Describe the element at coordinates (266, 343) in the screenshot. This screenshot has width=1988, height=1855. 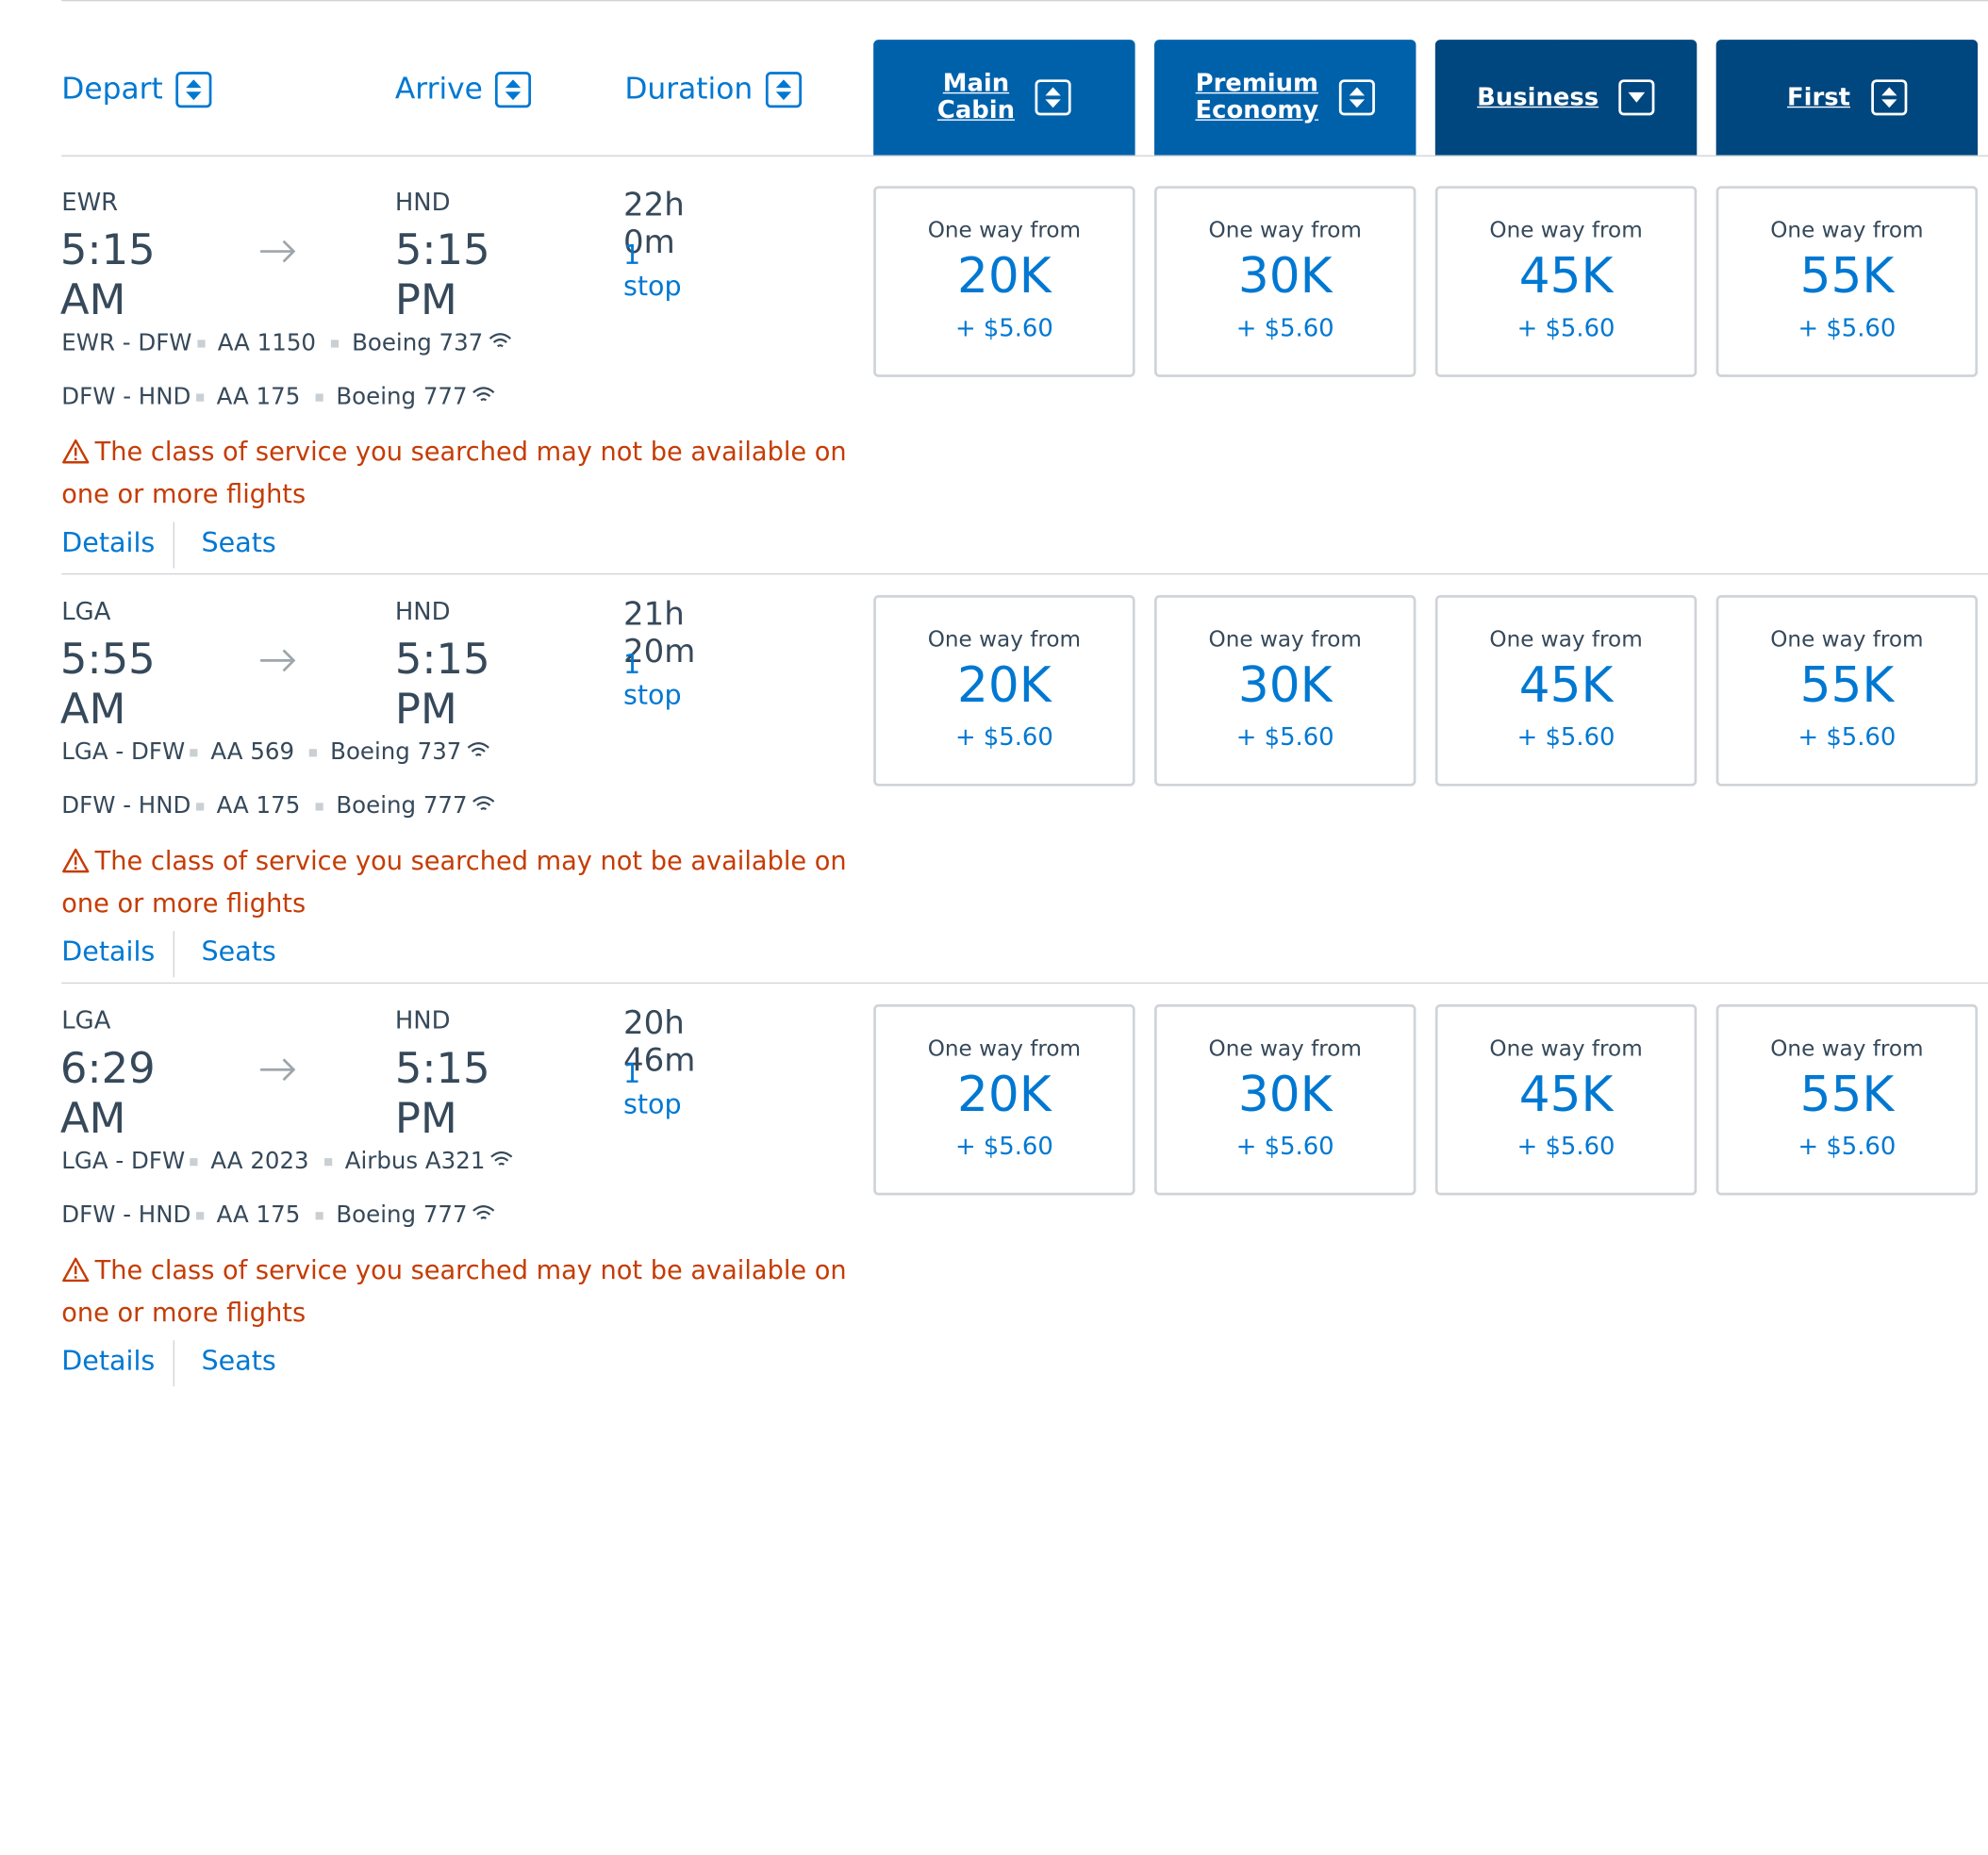
I see `segment-flight: AA 1150` at that location.